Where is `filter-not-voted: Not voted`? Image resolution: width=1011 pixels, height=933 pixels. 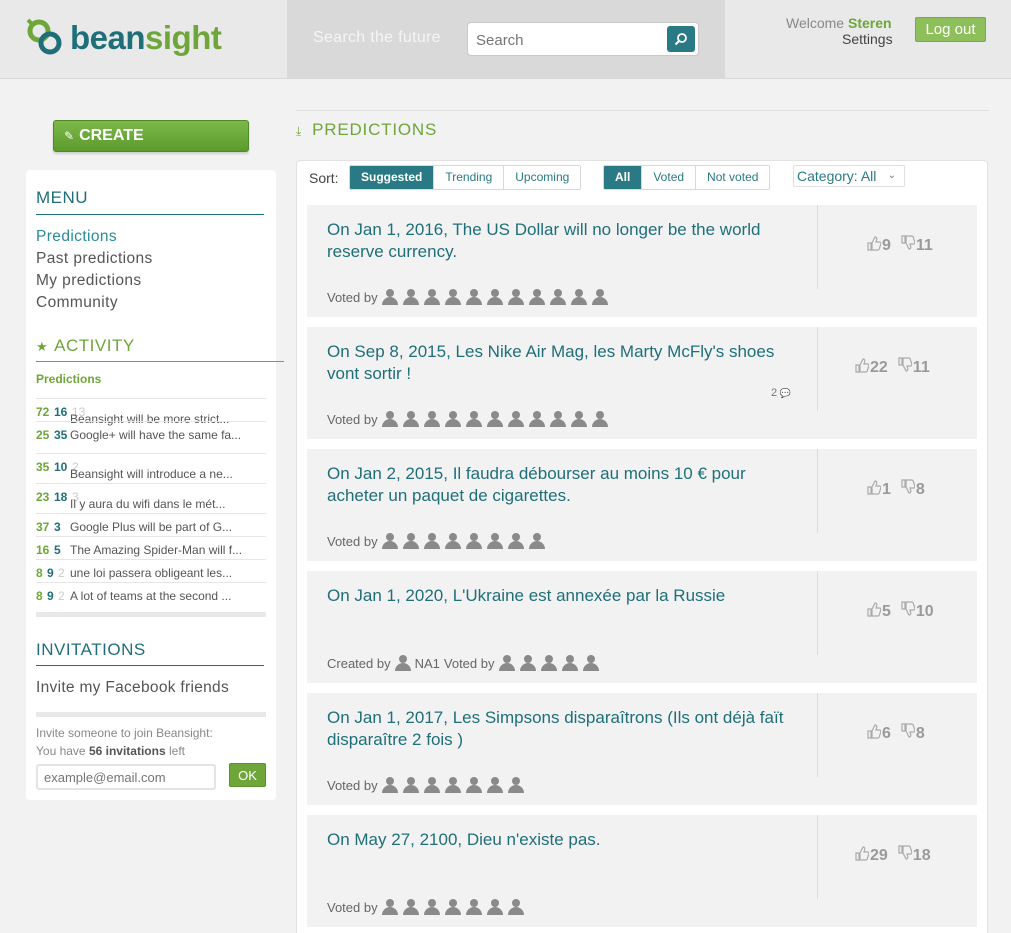 filter-not-voted: Not voted is located at coordinates (733, 177).